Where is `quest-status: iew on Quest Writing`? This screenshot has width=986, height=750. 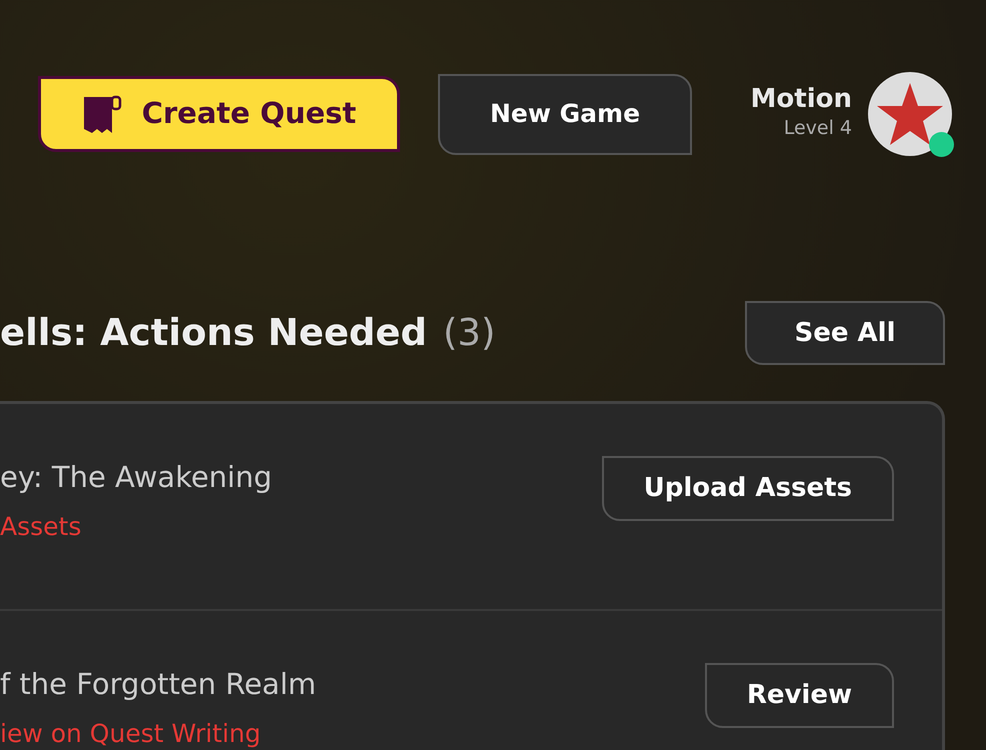
quest-status: iew on Quest Writing is located at coordinates (131, 734).